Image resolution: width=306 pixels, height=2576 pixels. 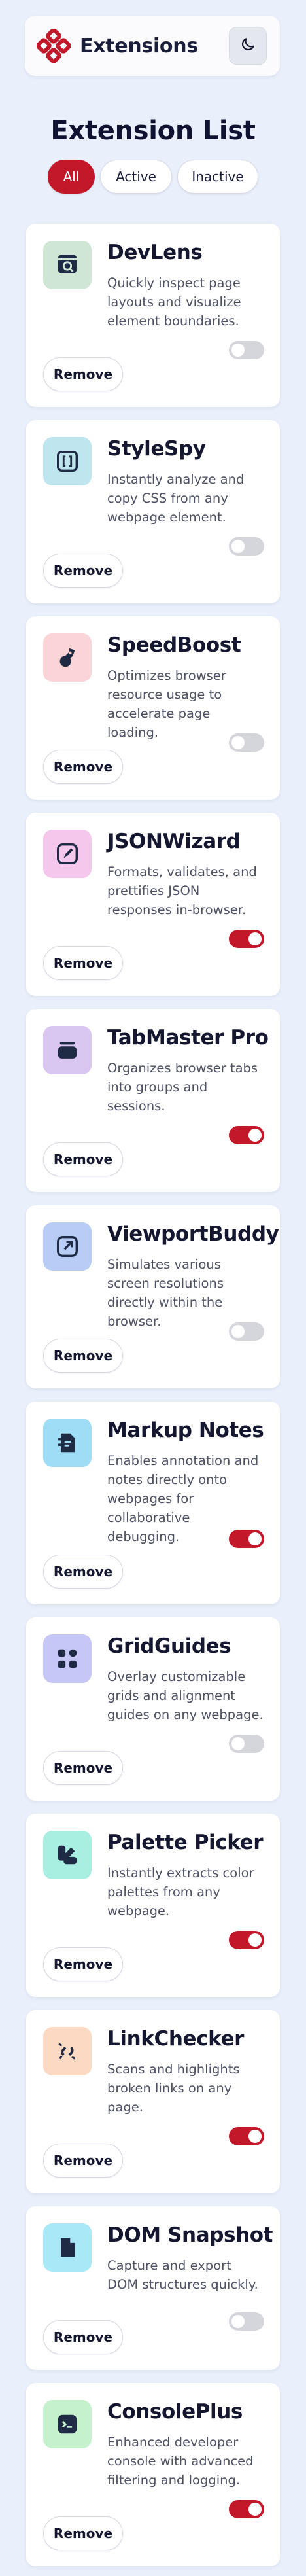 What do you see at coordinates (190, 2235) in the screenshot?
I see `extension-name: DOM Snapshot` at bounding box center [190, 2235].